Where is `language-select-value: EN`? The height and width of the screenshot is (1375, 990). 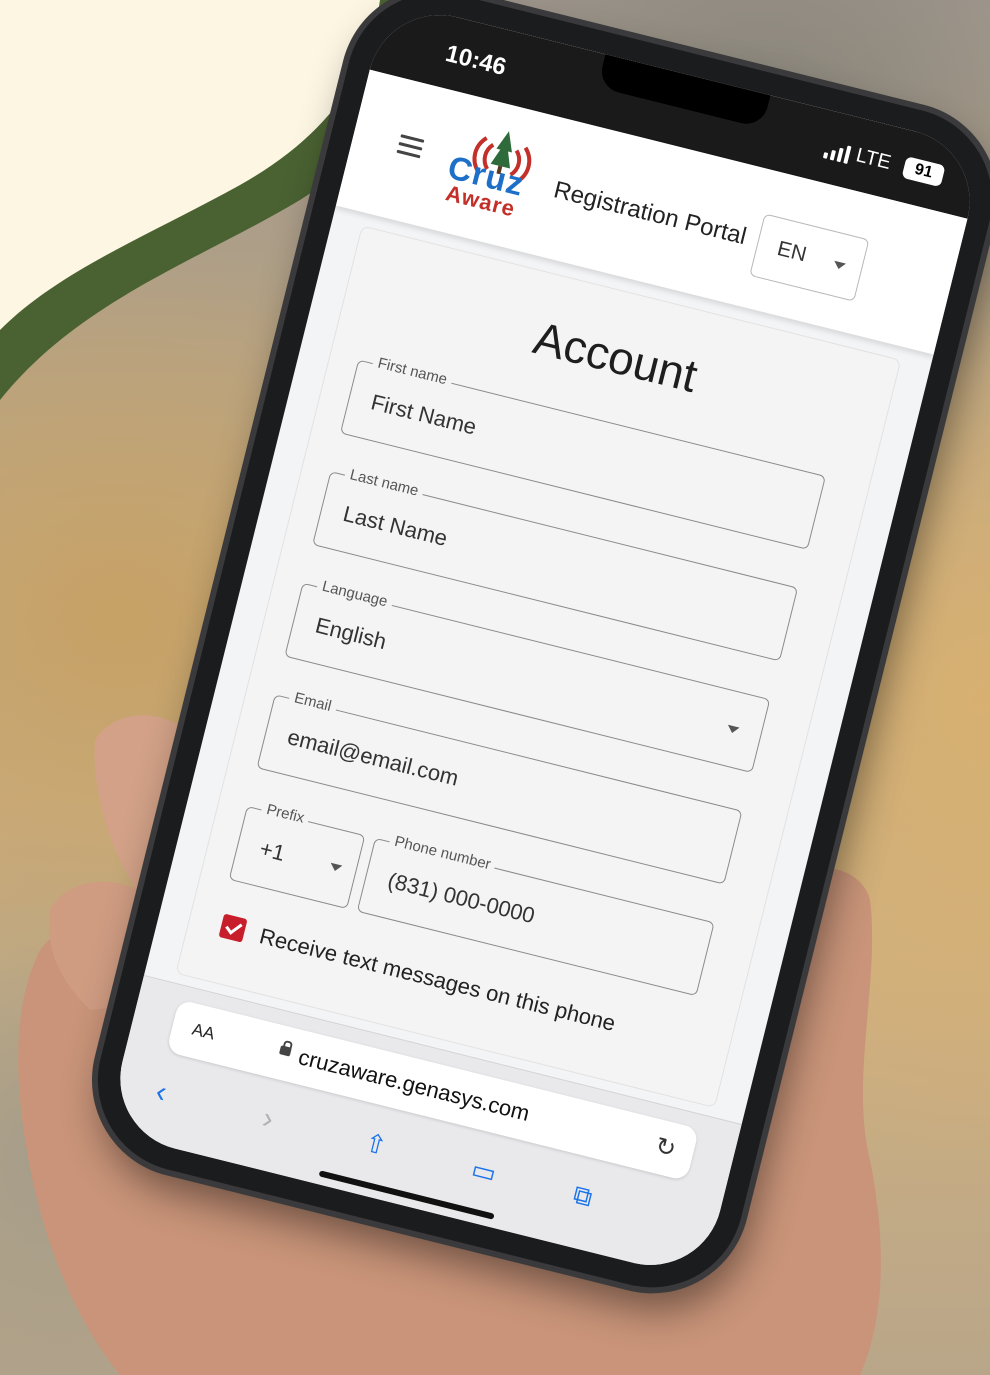
language-select-value: EN is located at coordinates (791, 251).